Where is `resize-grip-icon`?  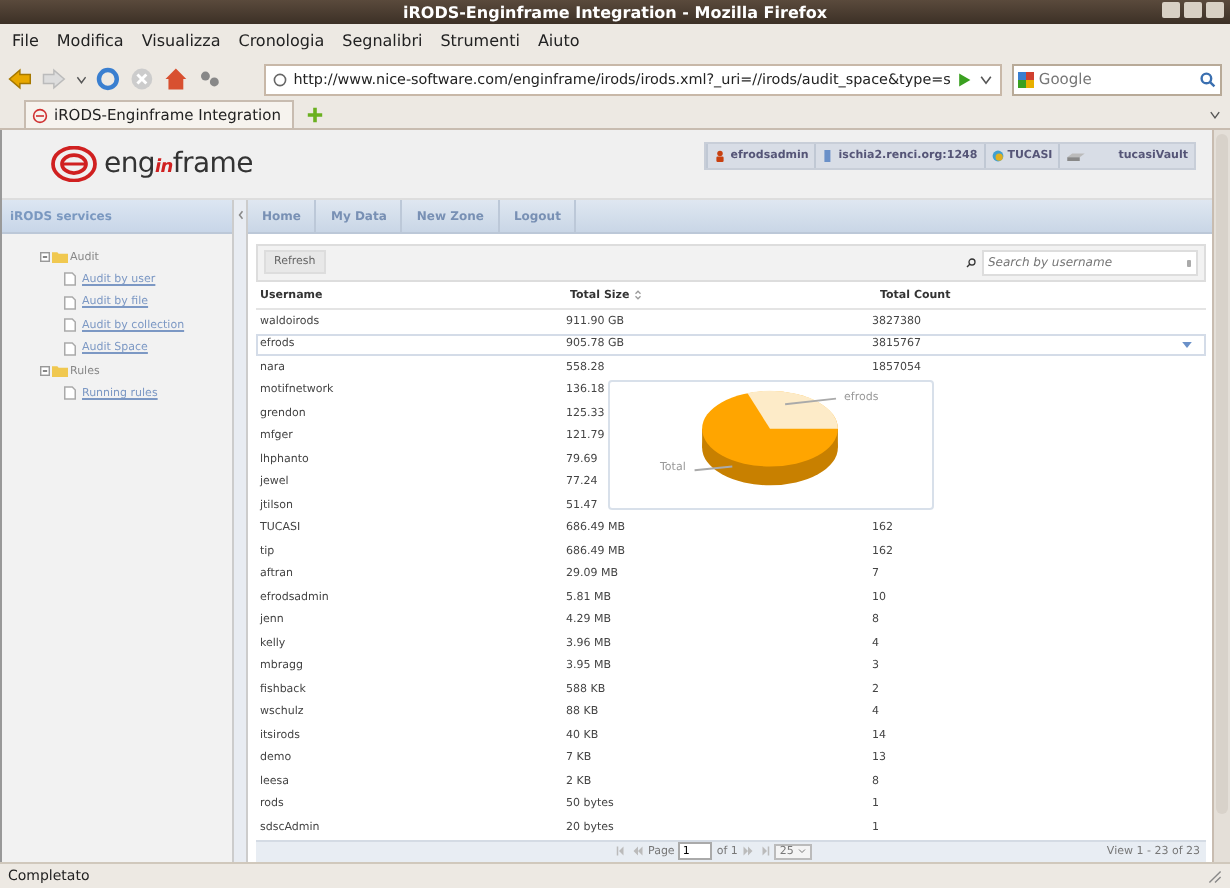
resize-grip-icon is located at coordinates (1215, 876).